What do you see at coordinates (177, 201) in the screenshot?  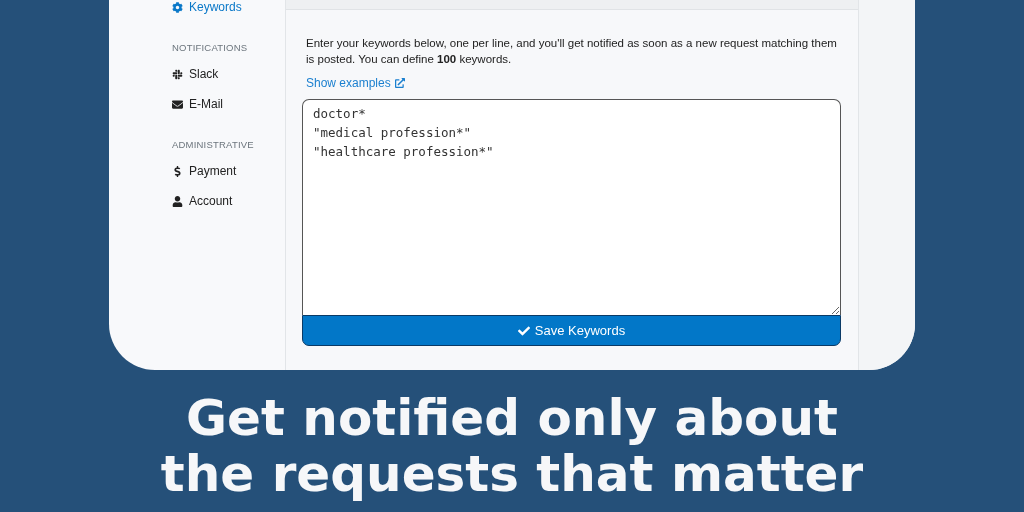 I see `user-icon` at bounding box center [177, 201].